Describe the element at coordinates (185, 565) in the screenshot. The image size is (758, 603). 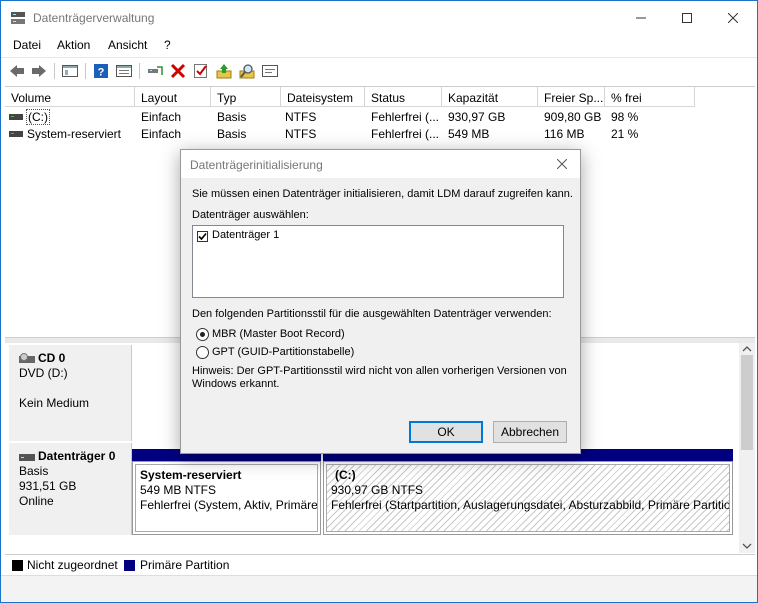
I see `legend-label-primary: Primäre Partition` at that location.